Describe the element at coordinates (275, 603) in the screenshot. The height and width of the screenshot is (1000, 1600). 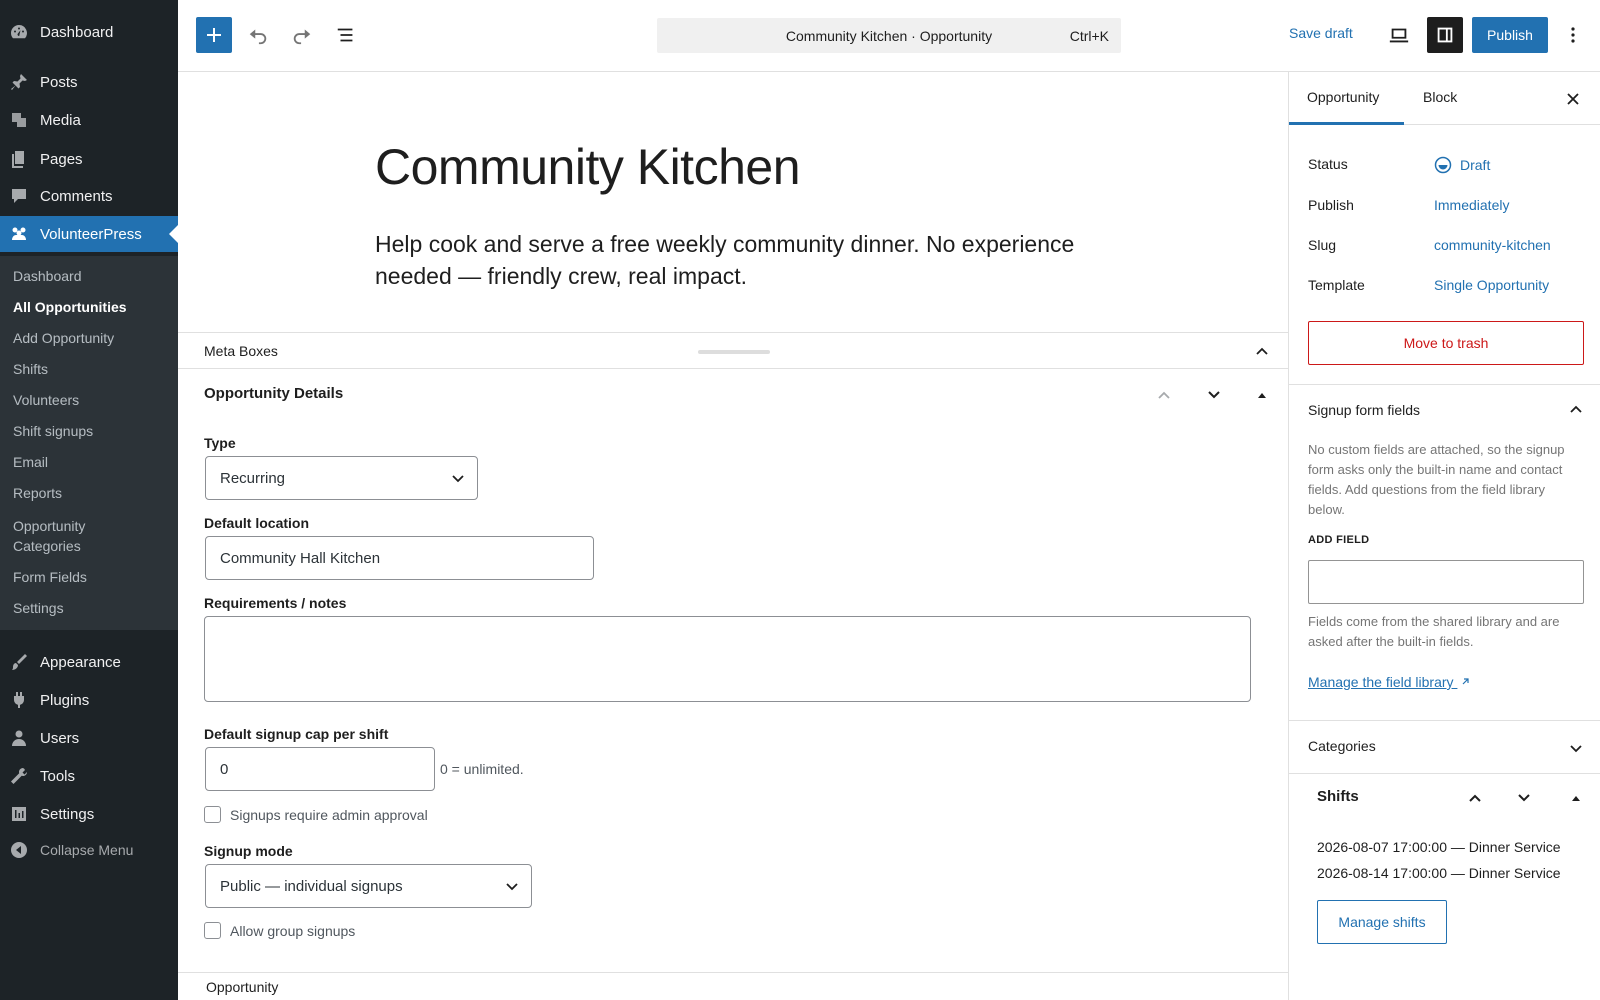
I see `requirements-label: Requirements / notes` at that location.